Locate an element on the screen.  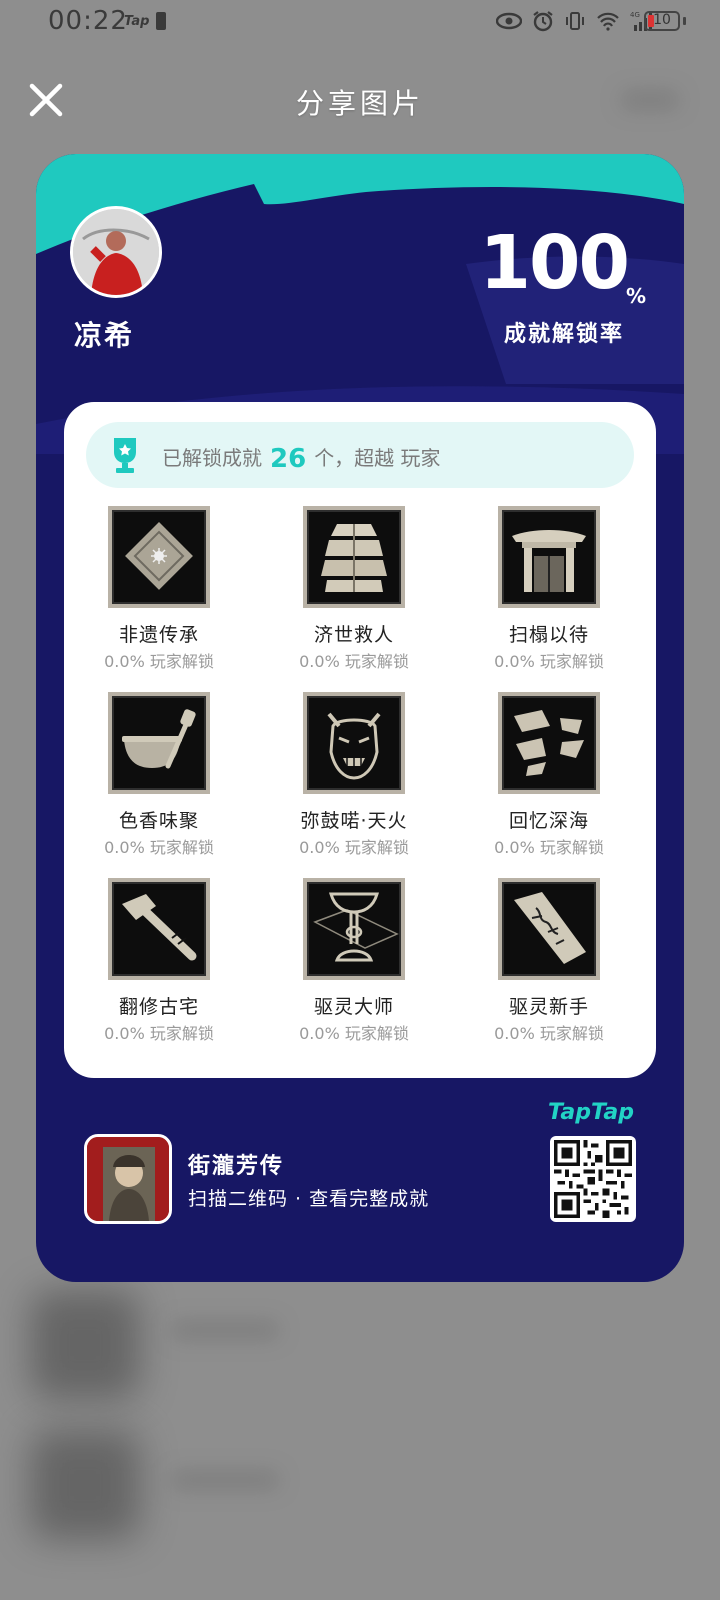
vibrate-icon is located at coordinates (575, 21).